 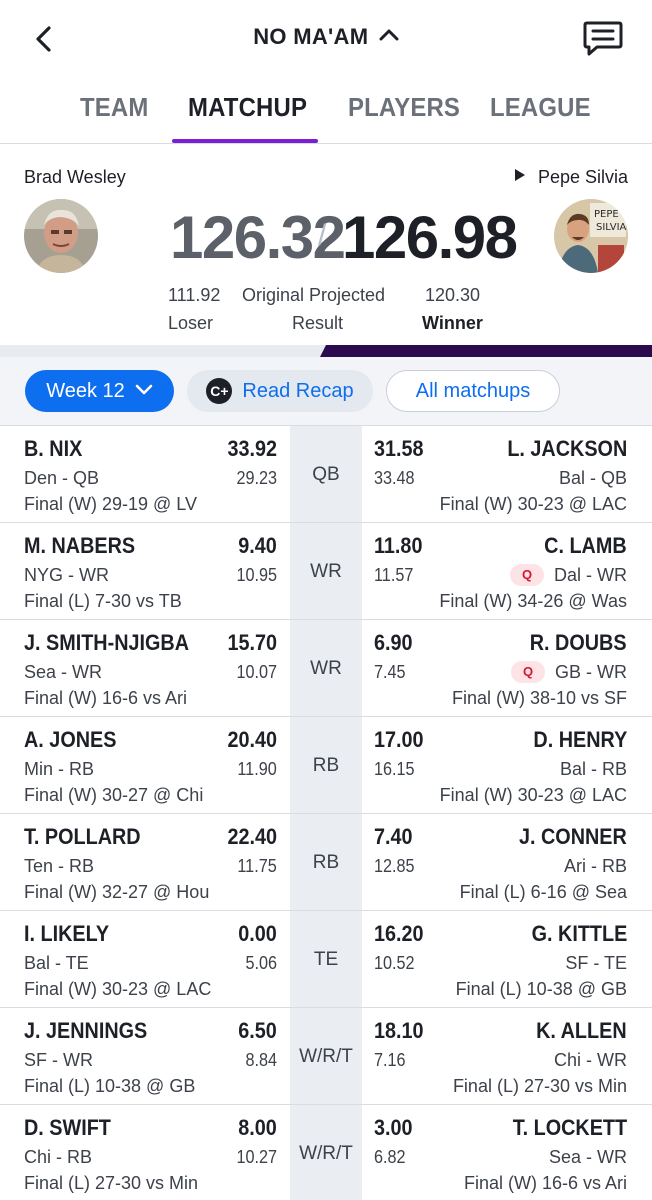 What do you see at coordinates (261, 1060) in the screenshot?
I see `left-player-projection: 8.84` at bounding box center [261, 1060].